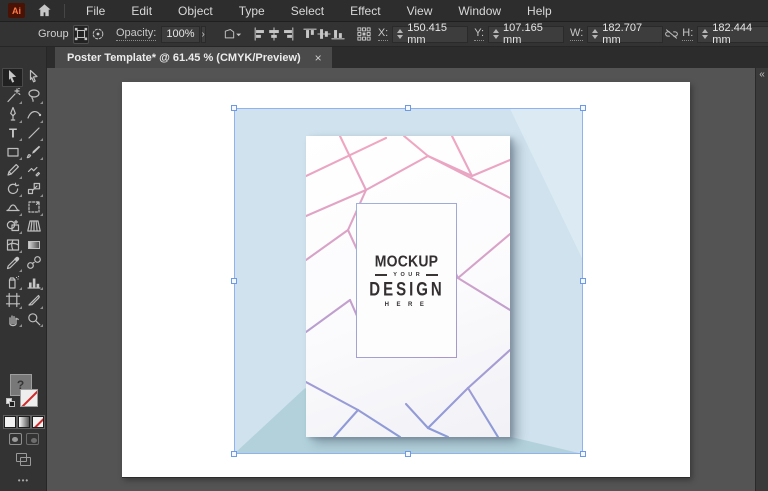  I want to click on perspective-grid-tool-icon, so click(33, 226).